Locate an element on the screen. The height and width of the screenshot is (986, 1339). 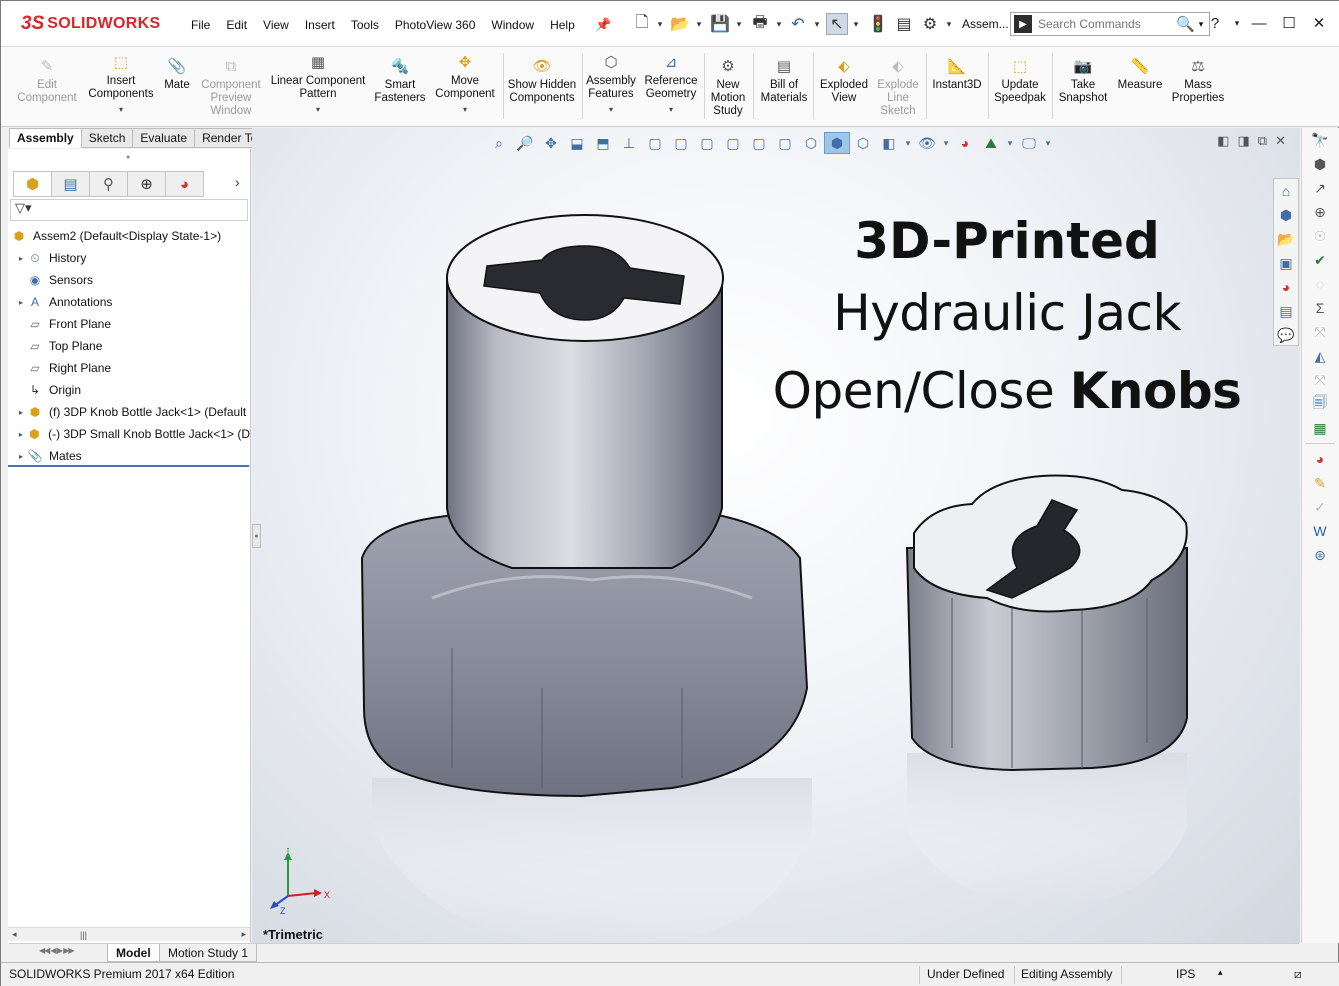
pane-grip-icon: ● is located at coordinates (128, 157).